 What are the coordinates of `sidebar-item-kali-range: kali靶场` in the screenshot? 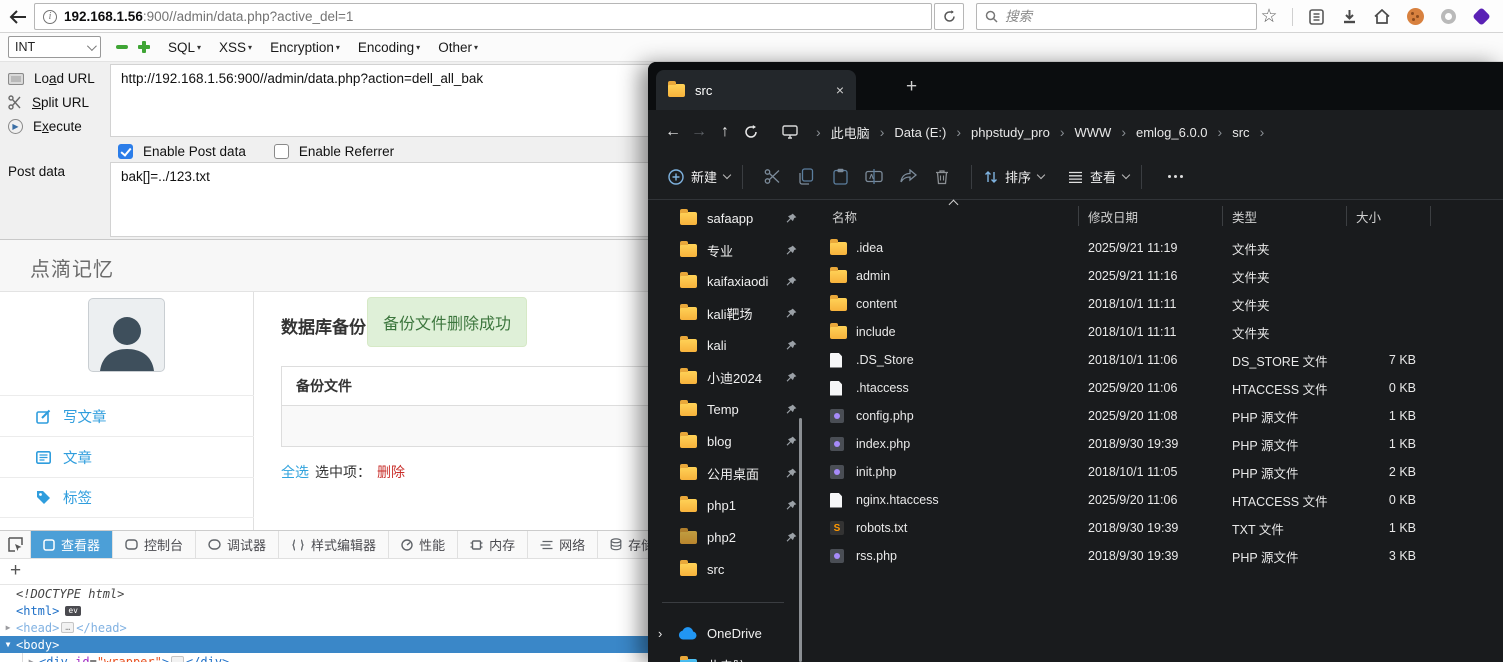 It's located at (723, 313).